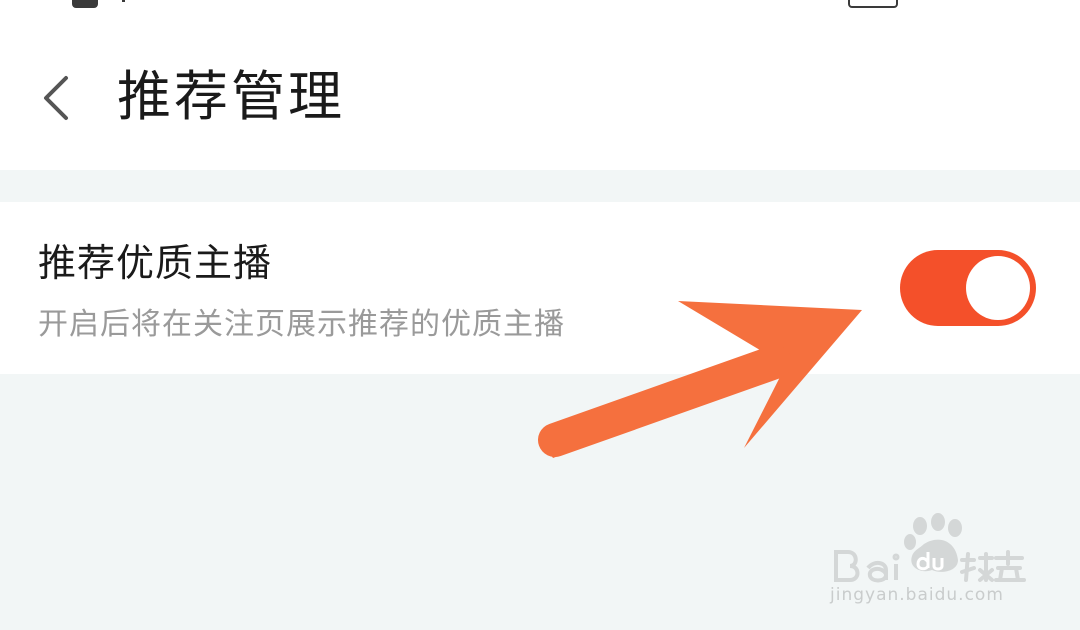 The width and height of the screenshot is (1080, 630). I want to click on toggle-knob, so click(998, 288).